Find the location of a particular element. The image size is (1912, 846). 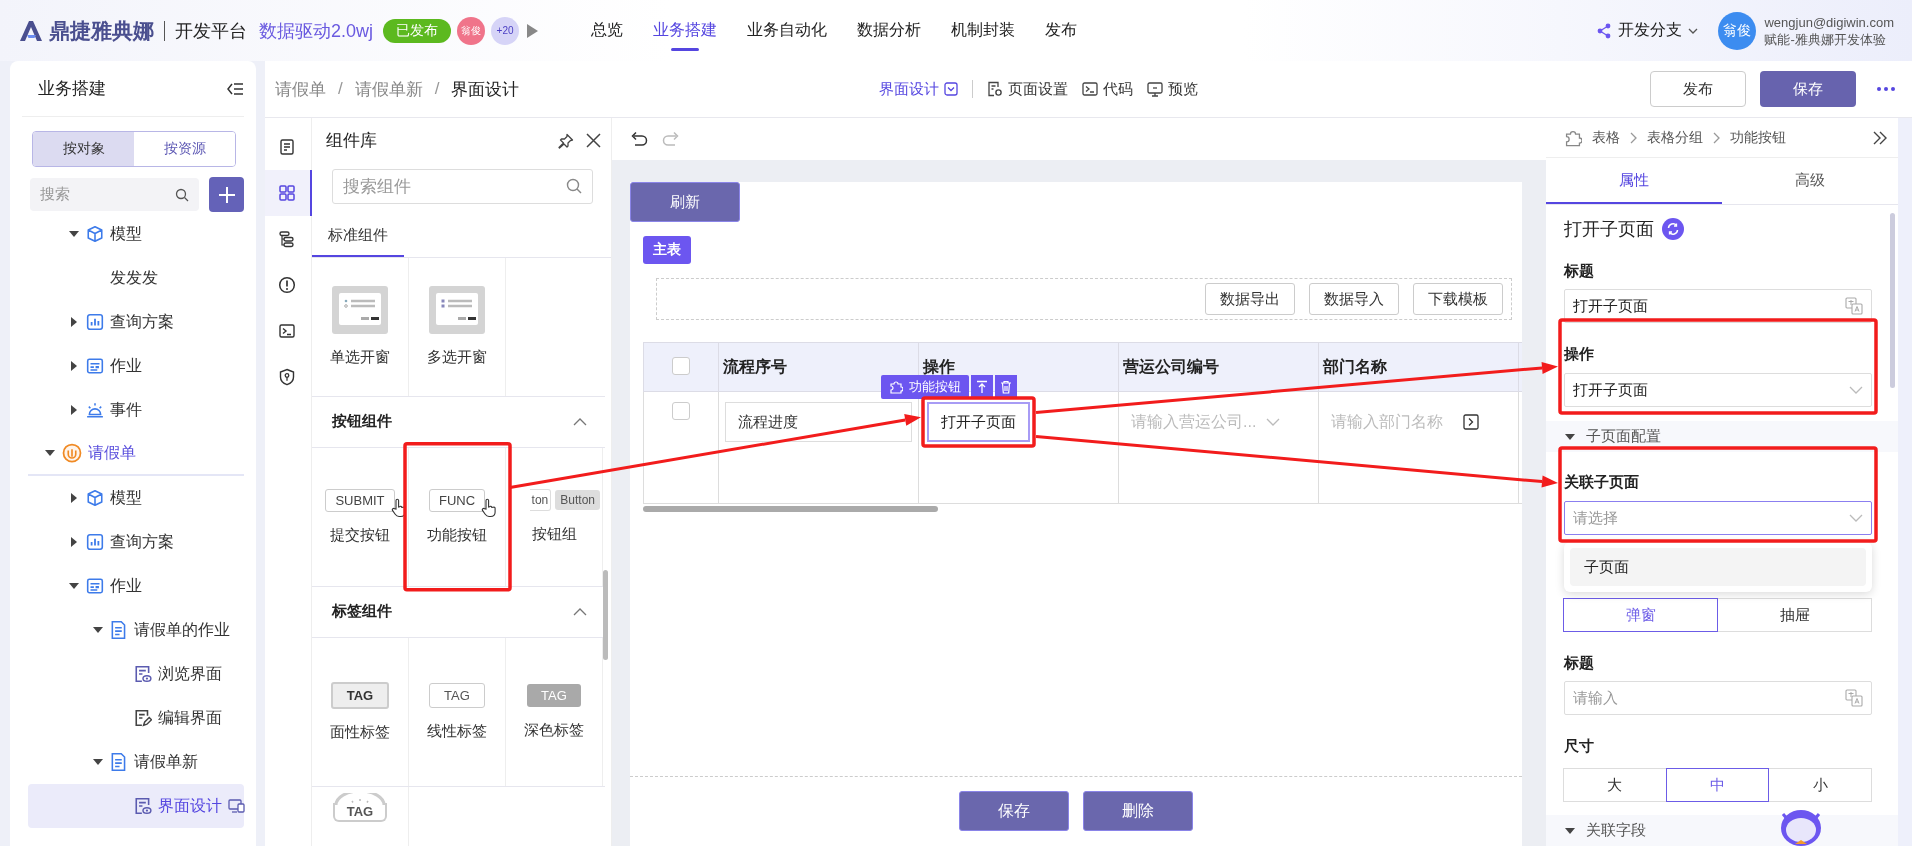

tree-item: 请假单新 is located at coordinates (136, 762).